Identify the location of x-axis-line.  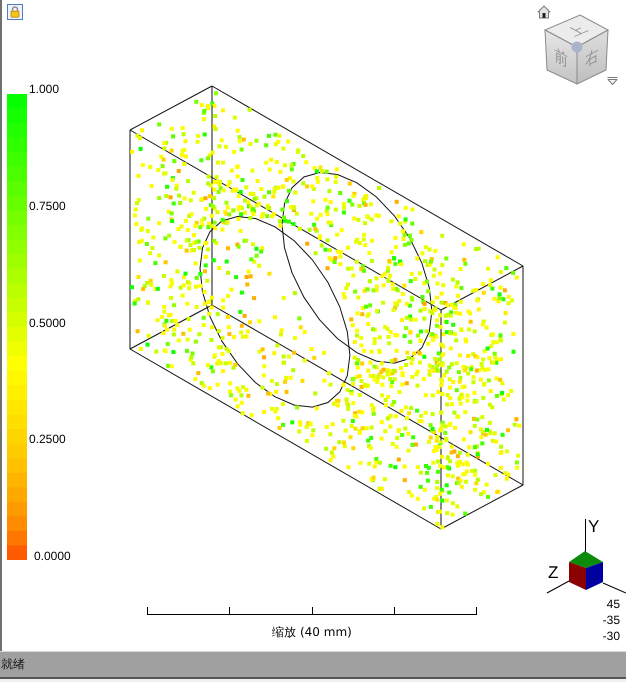
(614, 588).